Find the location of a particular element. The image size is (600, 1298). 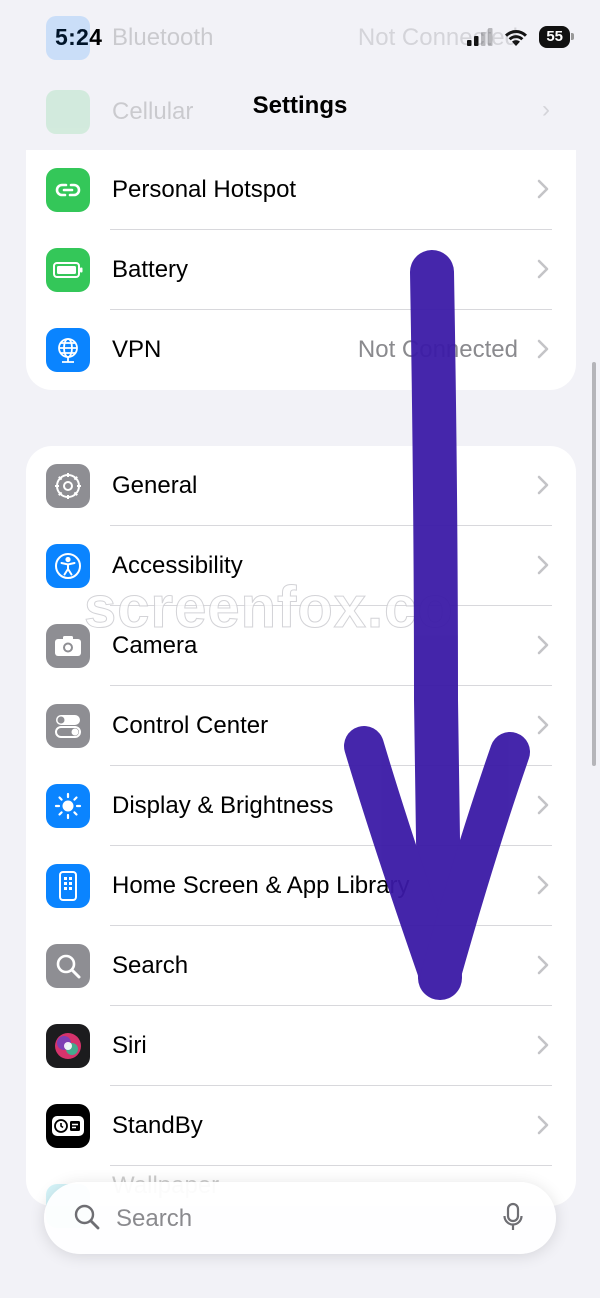

settings-row-vpn: VPN Not Connected is located at coordinates (301, 350).